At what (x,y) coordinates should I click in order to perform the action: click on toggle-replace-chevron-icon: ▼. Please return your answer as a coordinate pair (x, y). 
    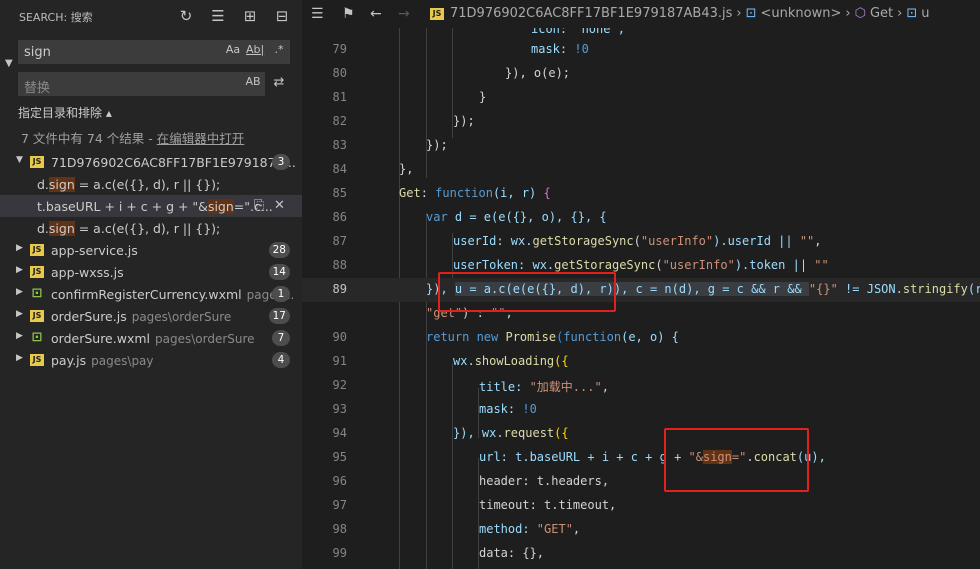
    Looking at the image, I should click on (9, 63).